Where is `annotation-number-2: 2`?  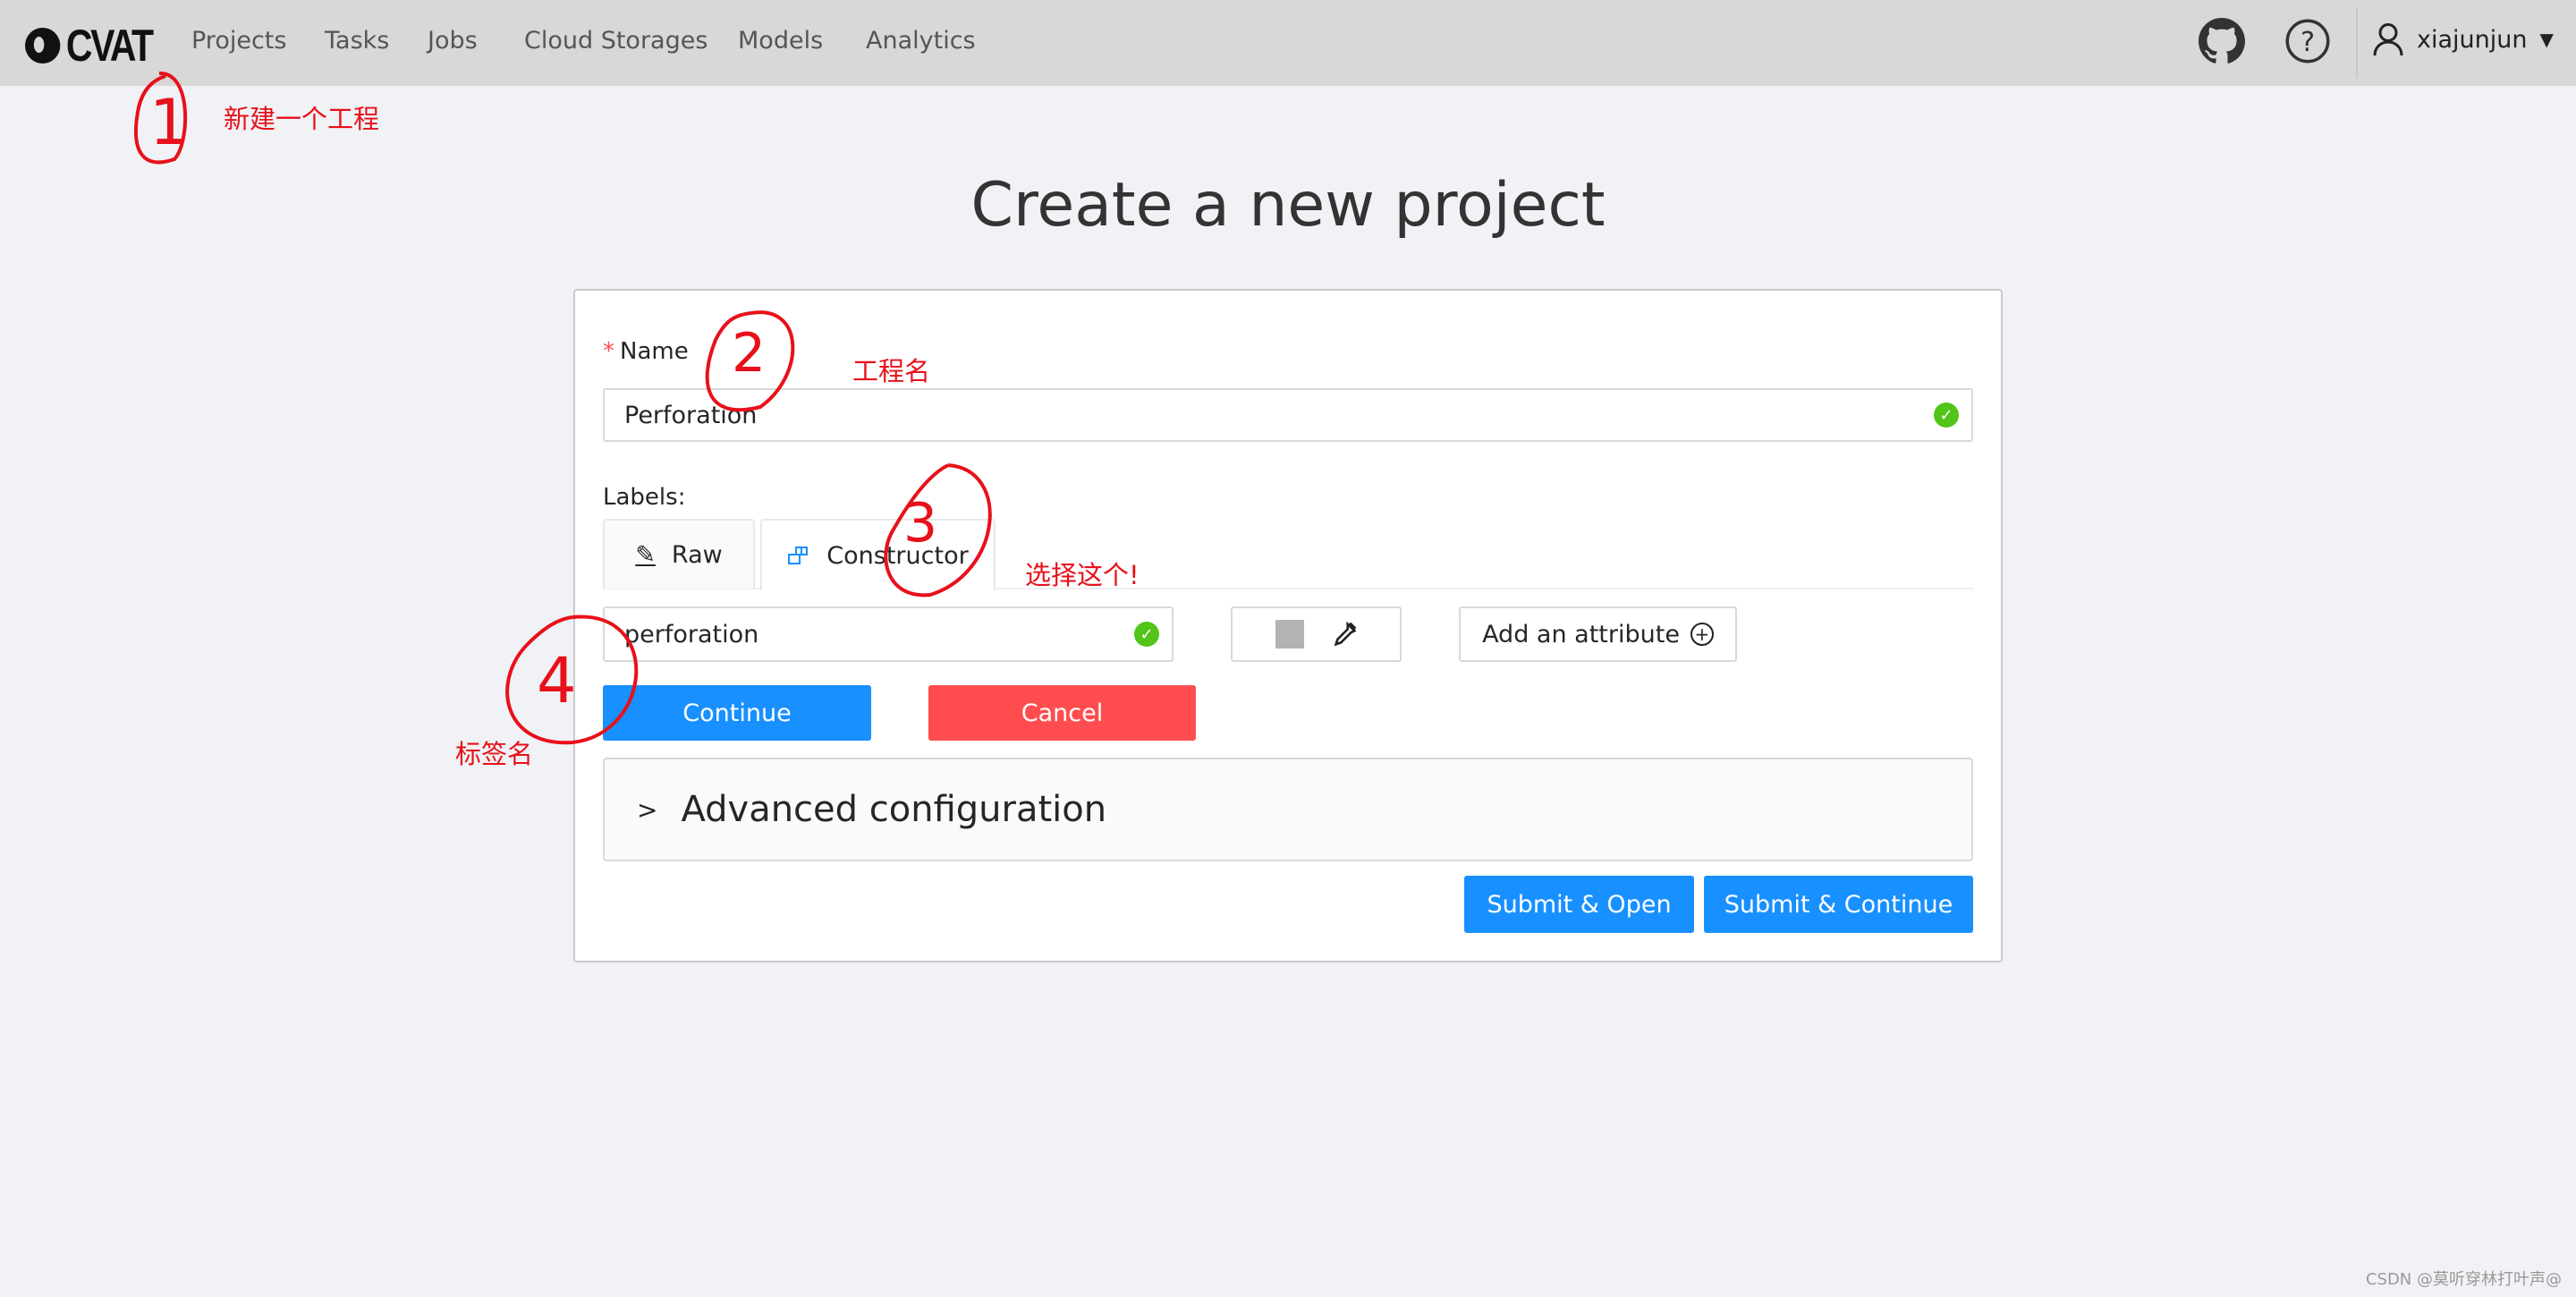 annotation-number-2: 2 is located at coordinates (749, 353).